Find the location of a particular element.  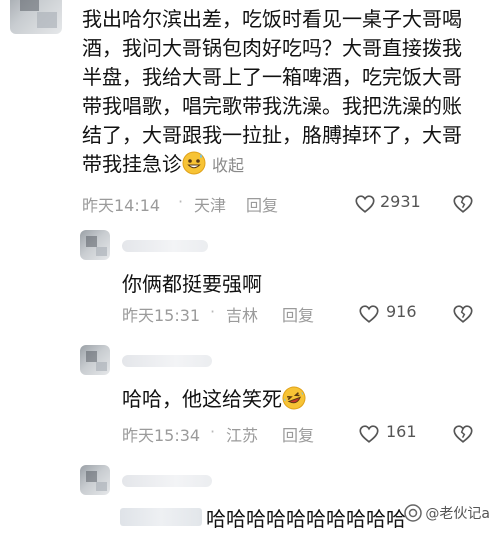

watermark-text: @老伙记a is located at coordinates (457, 514).